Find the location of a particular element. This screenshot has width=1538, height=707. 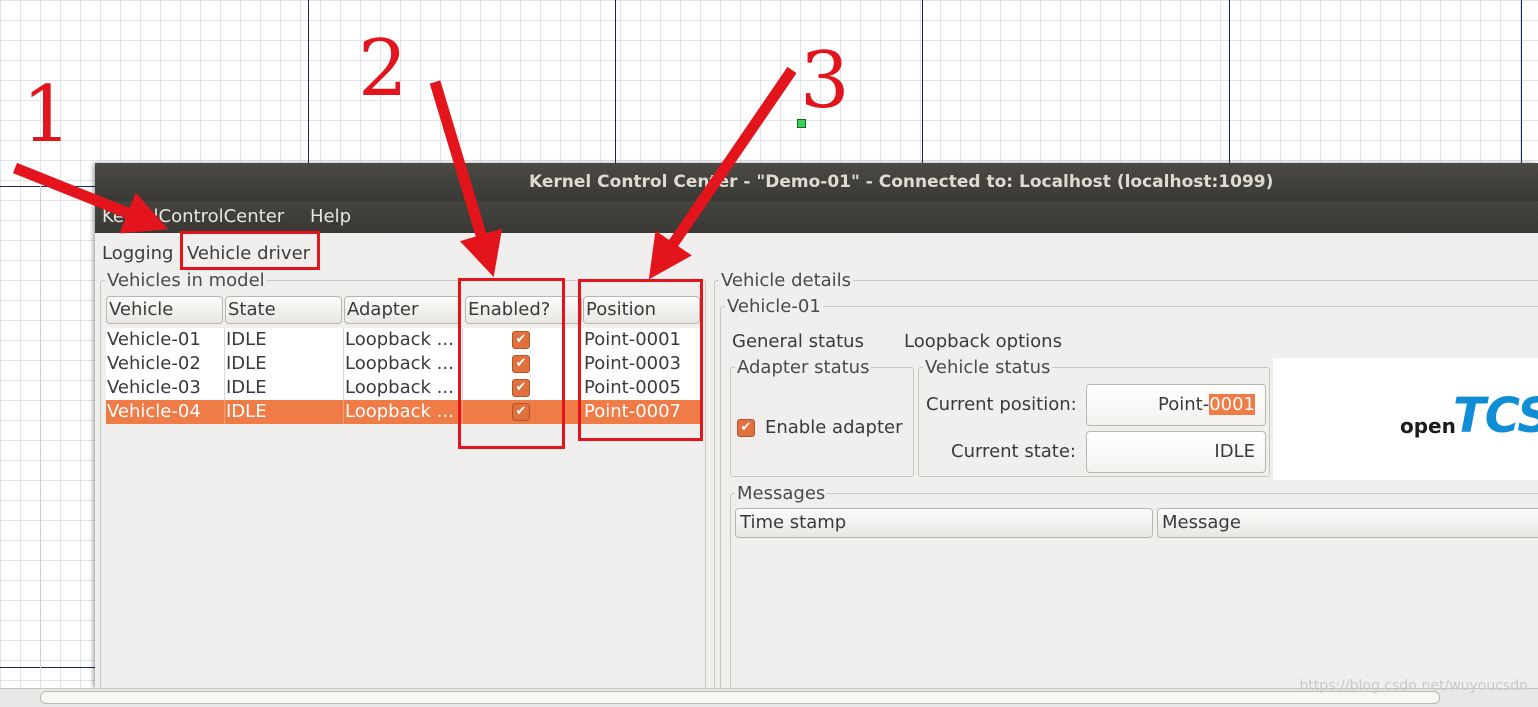

current-position-field: Point-0001 is located at coordinates (1176, 405).